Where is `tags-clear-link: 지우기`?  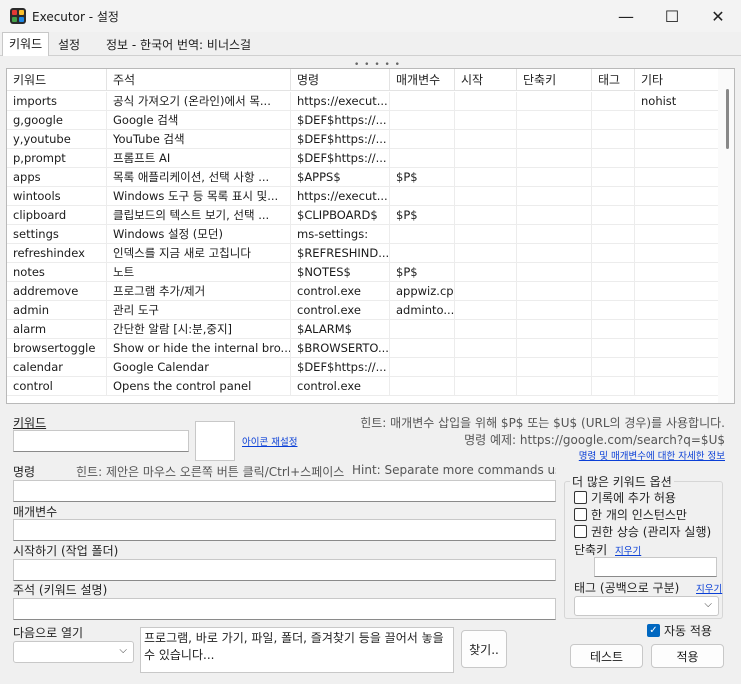
tags-clear-link: 지우기 is located at coordinates (709, 588).